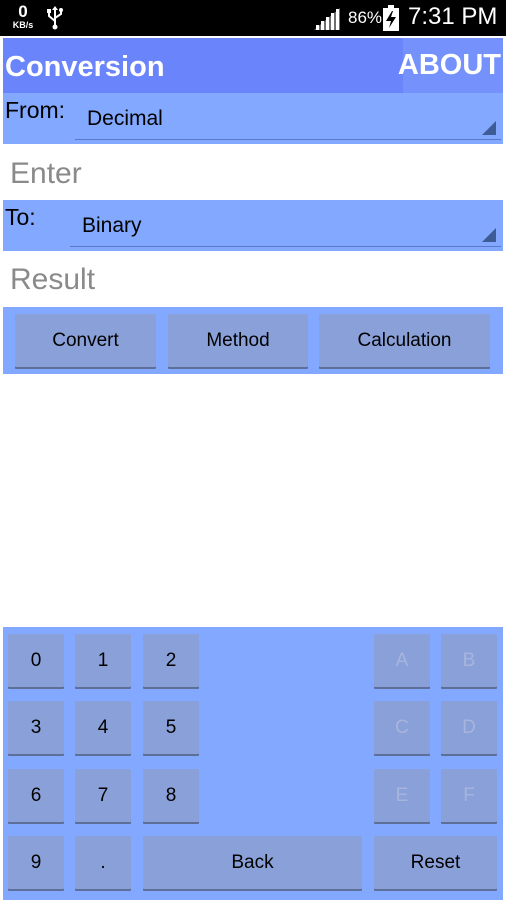 Image resolution: width=506 pixels, height=900 pixels. Describe the element at coordinates (469, 727) in the screenshot. I see `key-d: D` at that location.